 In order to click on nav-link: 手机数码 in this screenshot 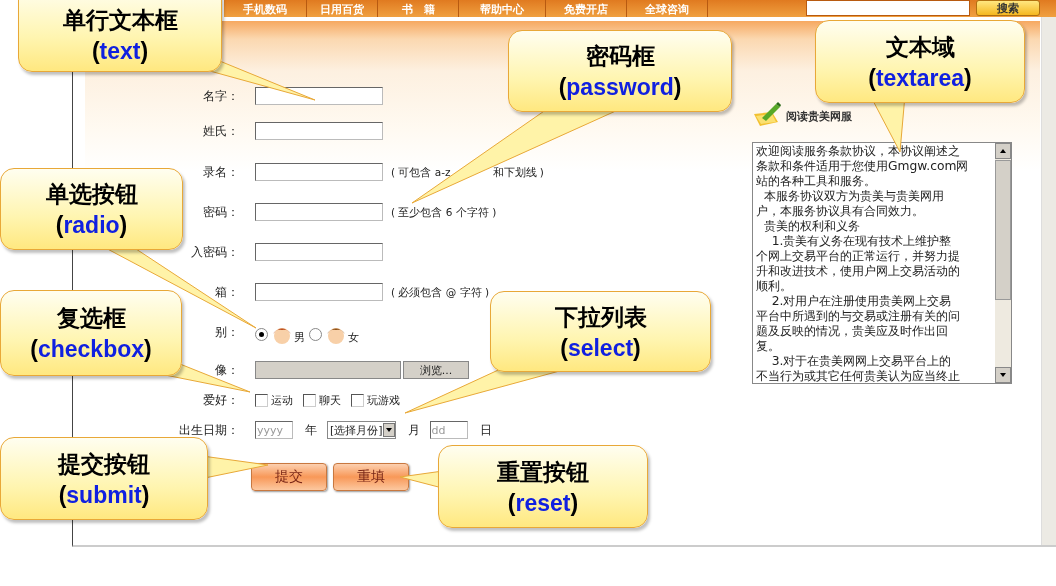, I will do `click(265, 8)`.